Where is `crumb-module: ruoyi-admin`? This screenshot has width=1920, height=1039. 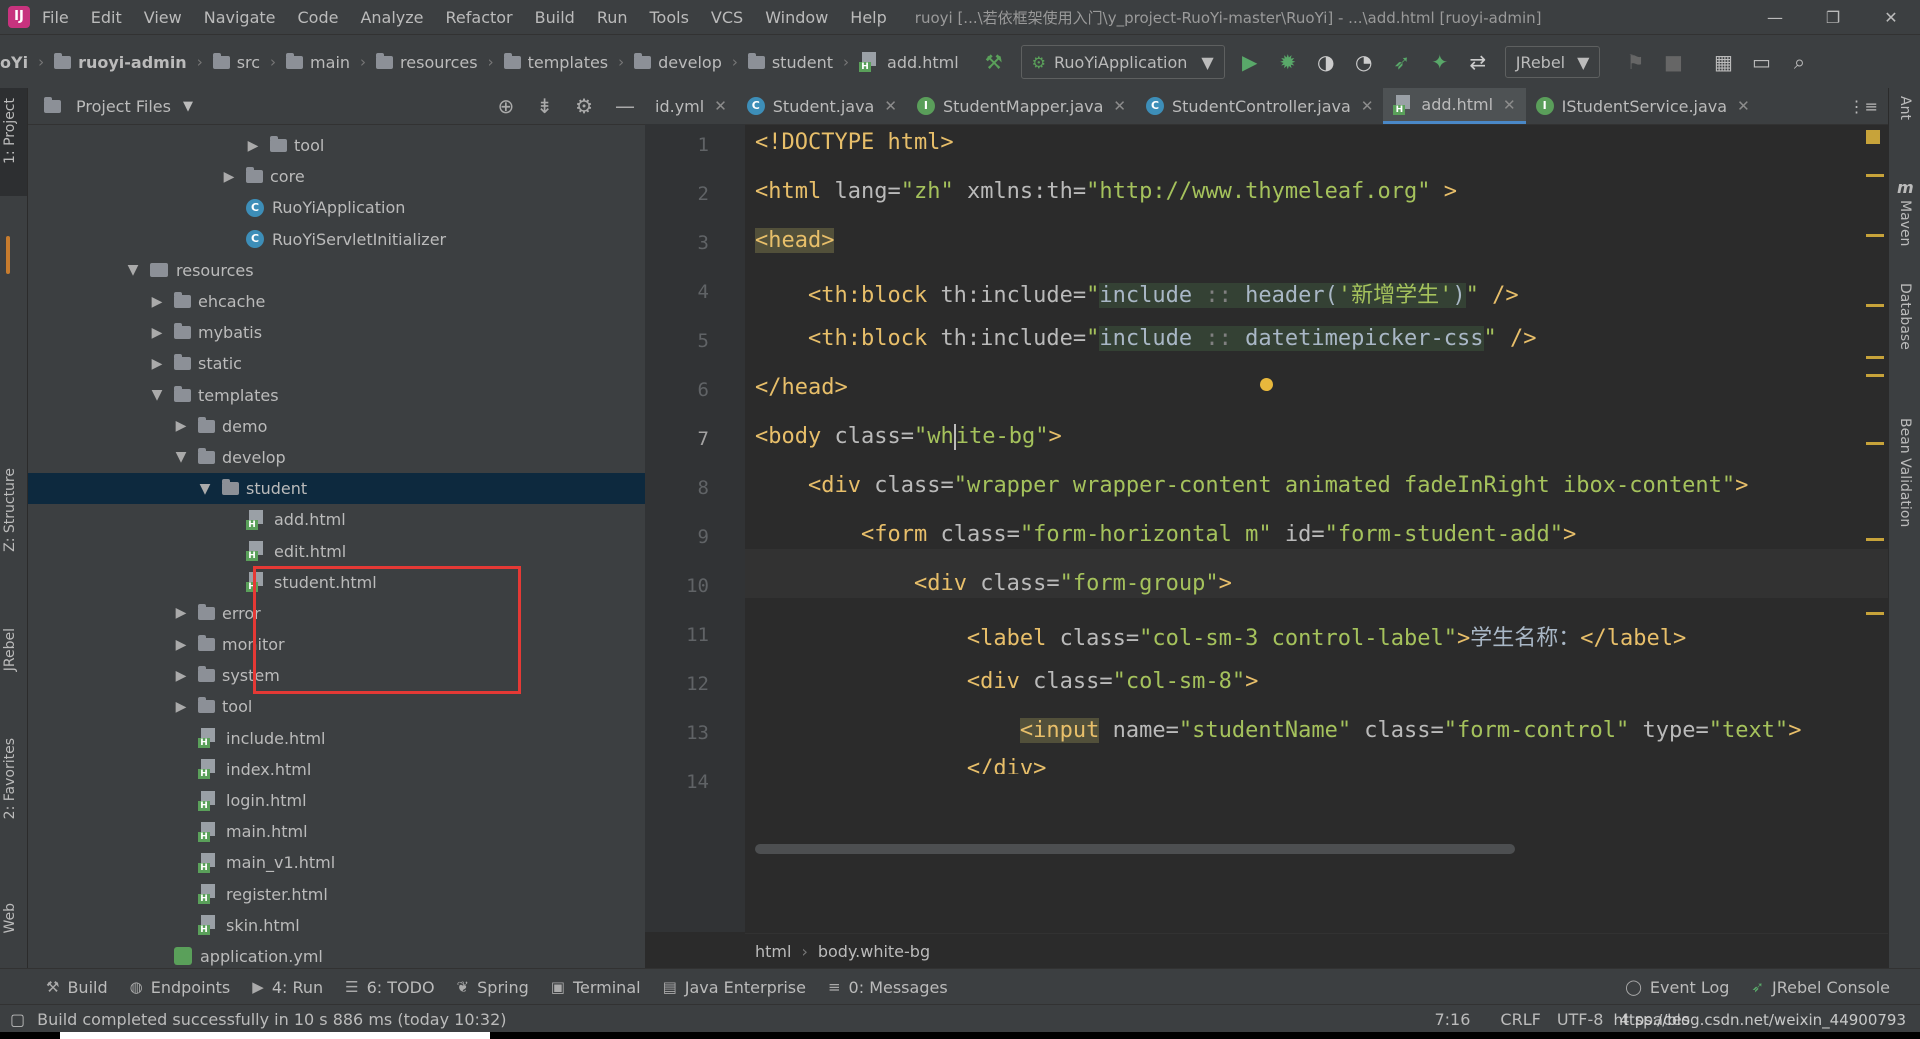 crumb-module: ruoyi-admin is located at coordinates (120, 62).